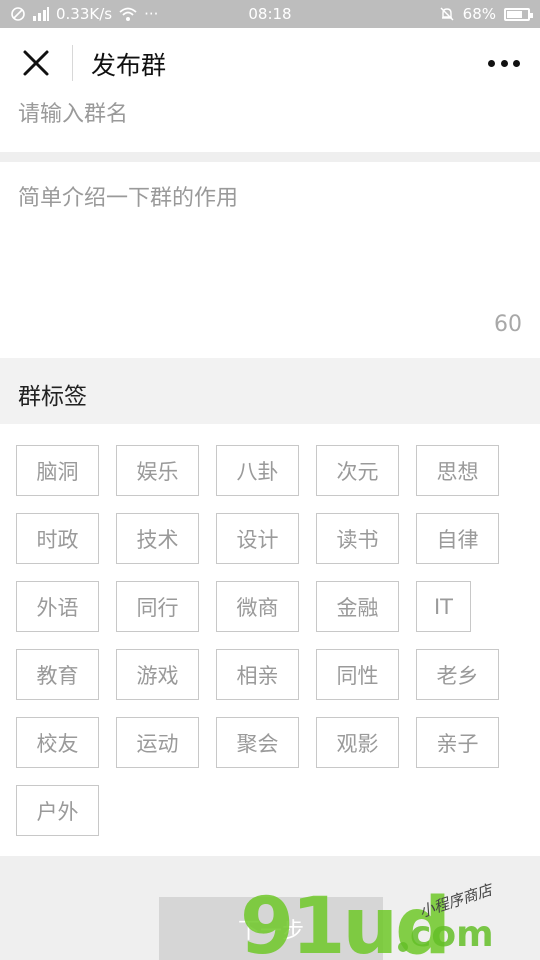  I want to click on battery-percent: 68%, so click(479, 14).